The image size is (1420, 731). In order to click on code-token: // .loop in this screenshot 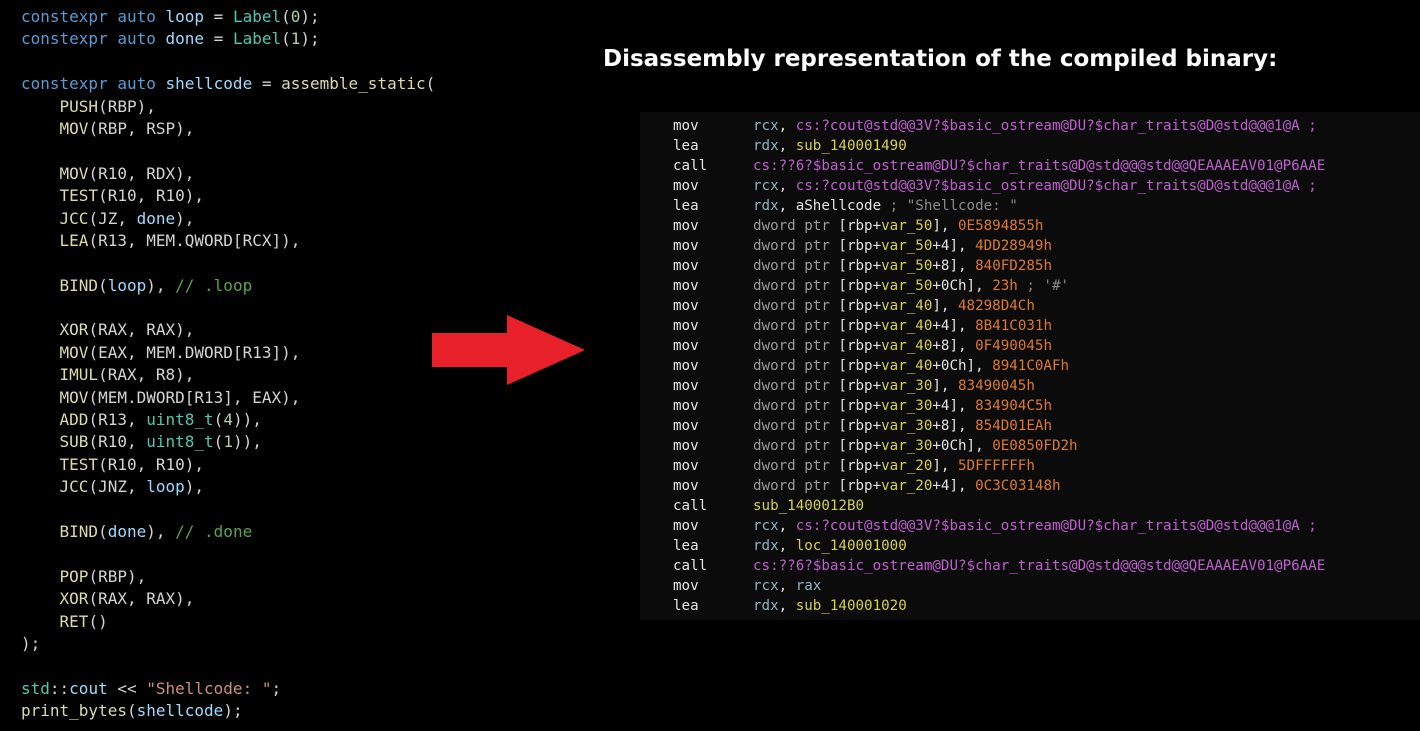, I will do `click(214, 285)`.